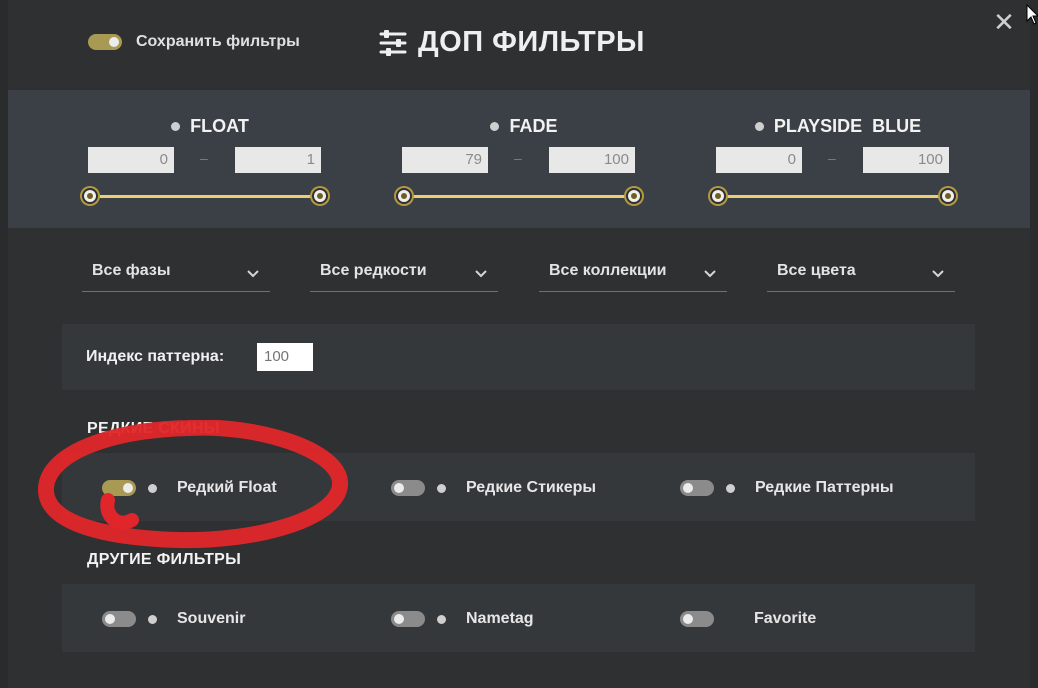 Image resolution: width=1038 pixels, height=688 pixels. Describe the element at coordinates (531, 42) in the screenshot. I see `modal-title: ДОП ФИЛЬТРЫ` at that location.